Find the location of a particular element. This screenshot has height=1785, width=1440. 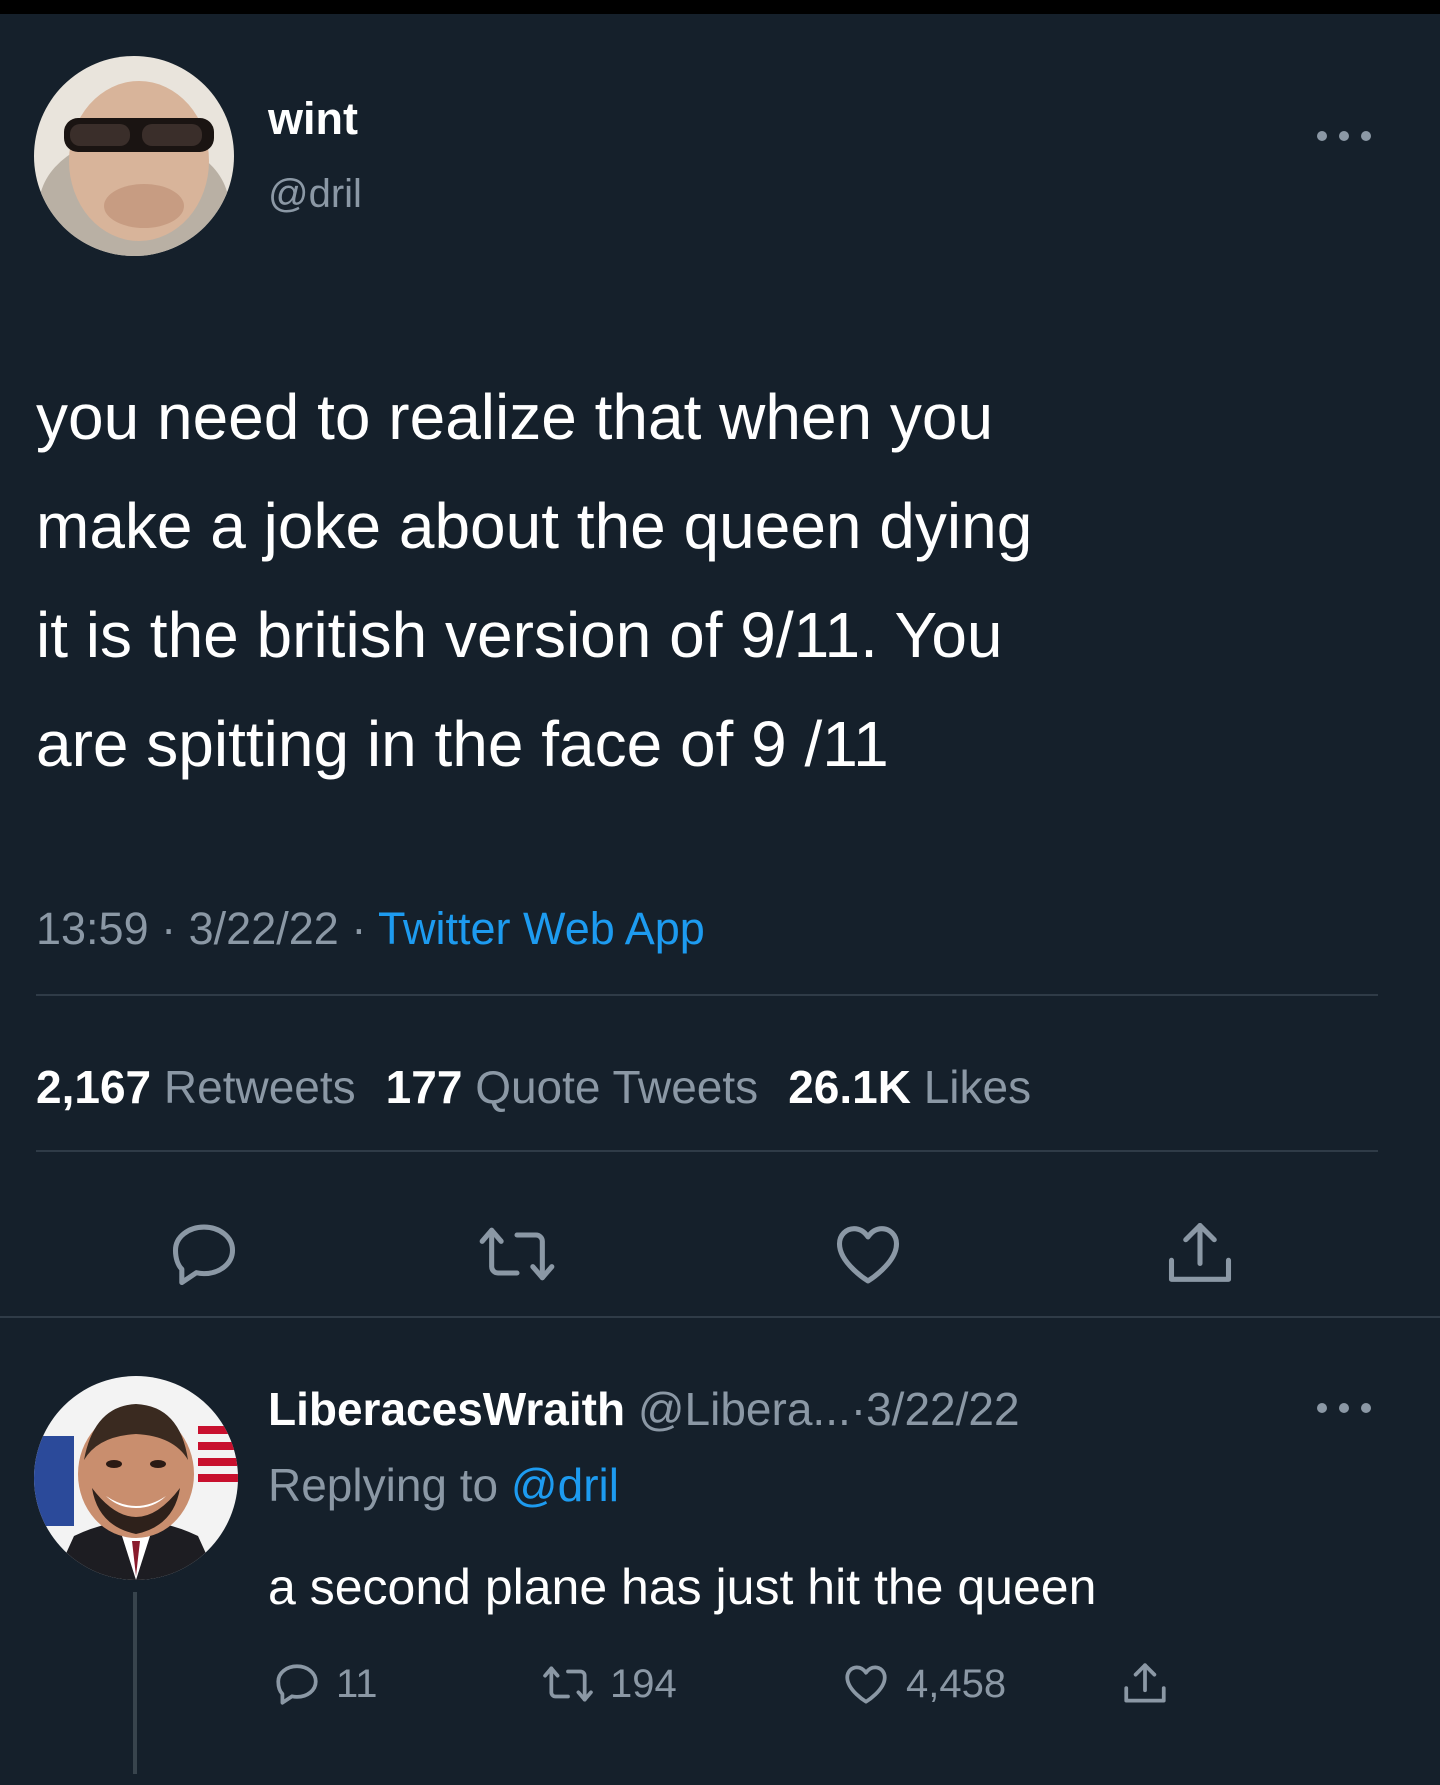

tweet-text-line: you need to realize that when you is located at coordinates (515, 417).